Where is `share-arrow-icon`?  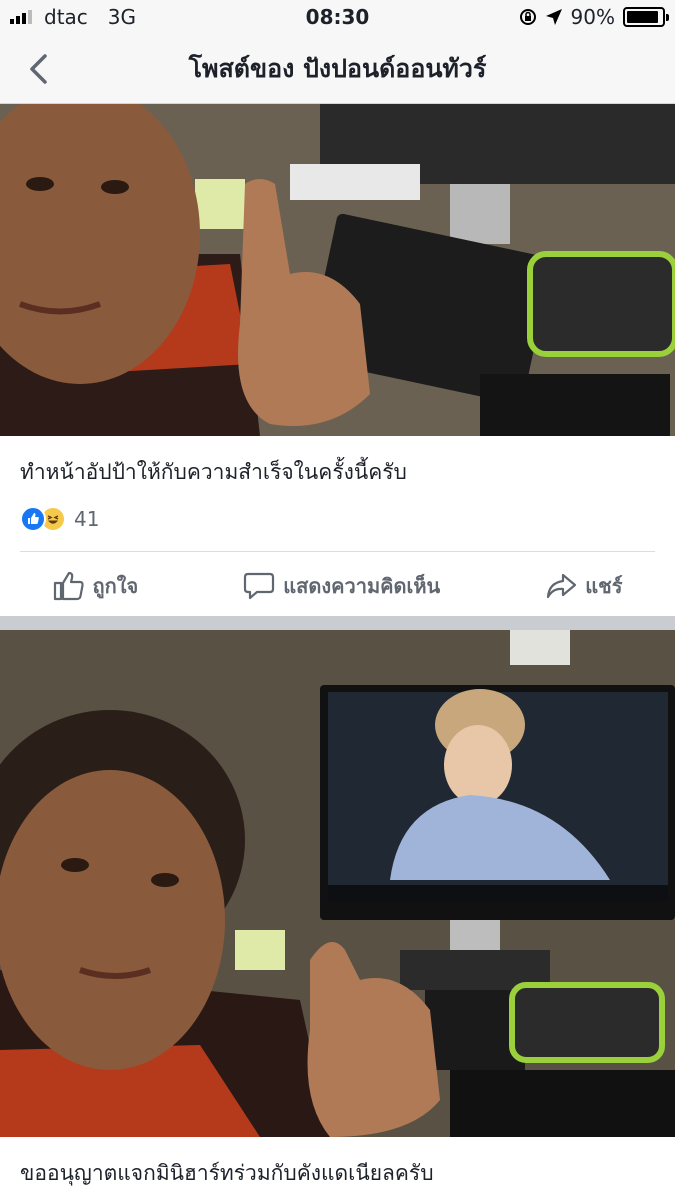
share-arrow-icon is located at coordinates (562, 586).